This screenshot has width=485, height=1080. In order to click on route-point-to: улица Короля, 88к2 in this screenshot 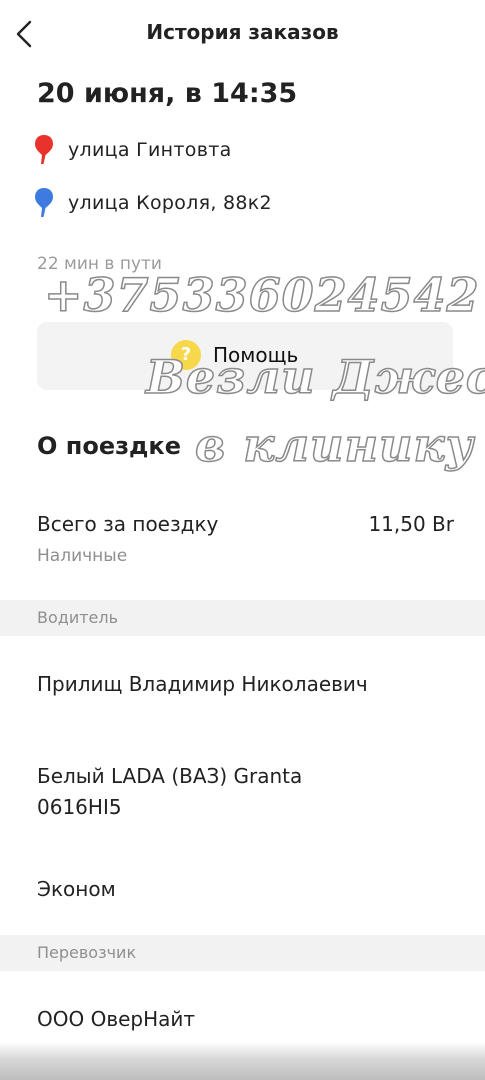, I will do `click(153, 203)`.